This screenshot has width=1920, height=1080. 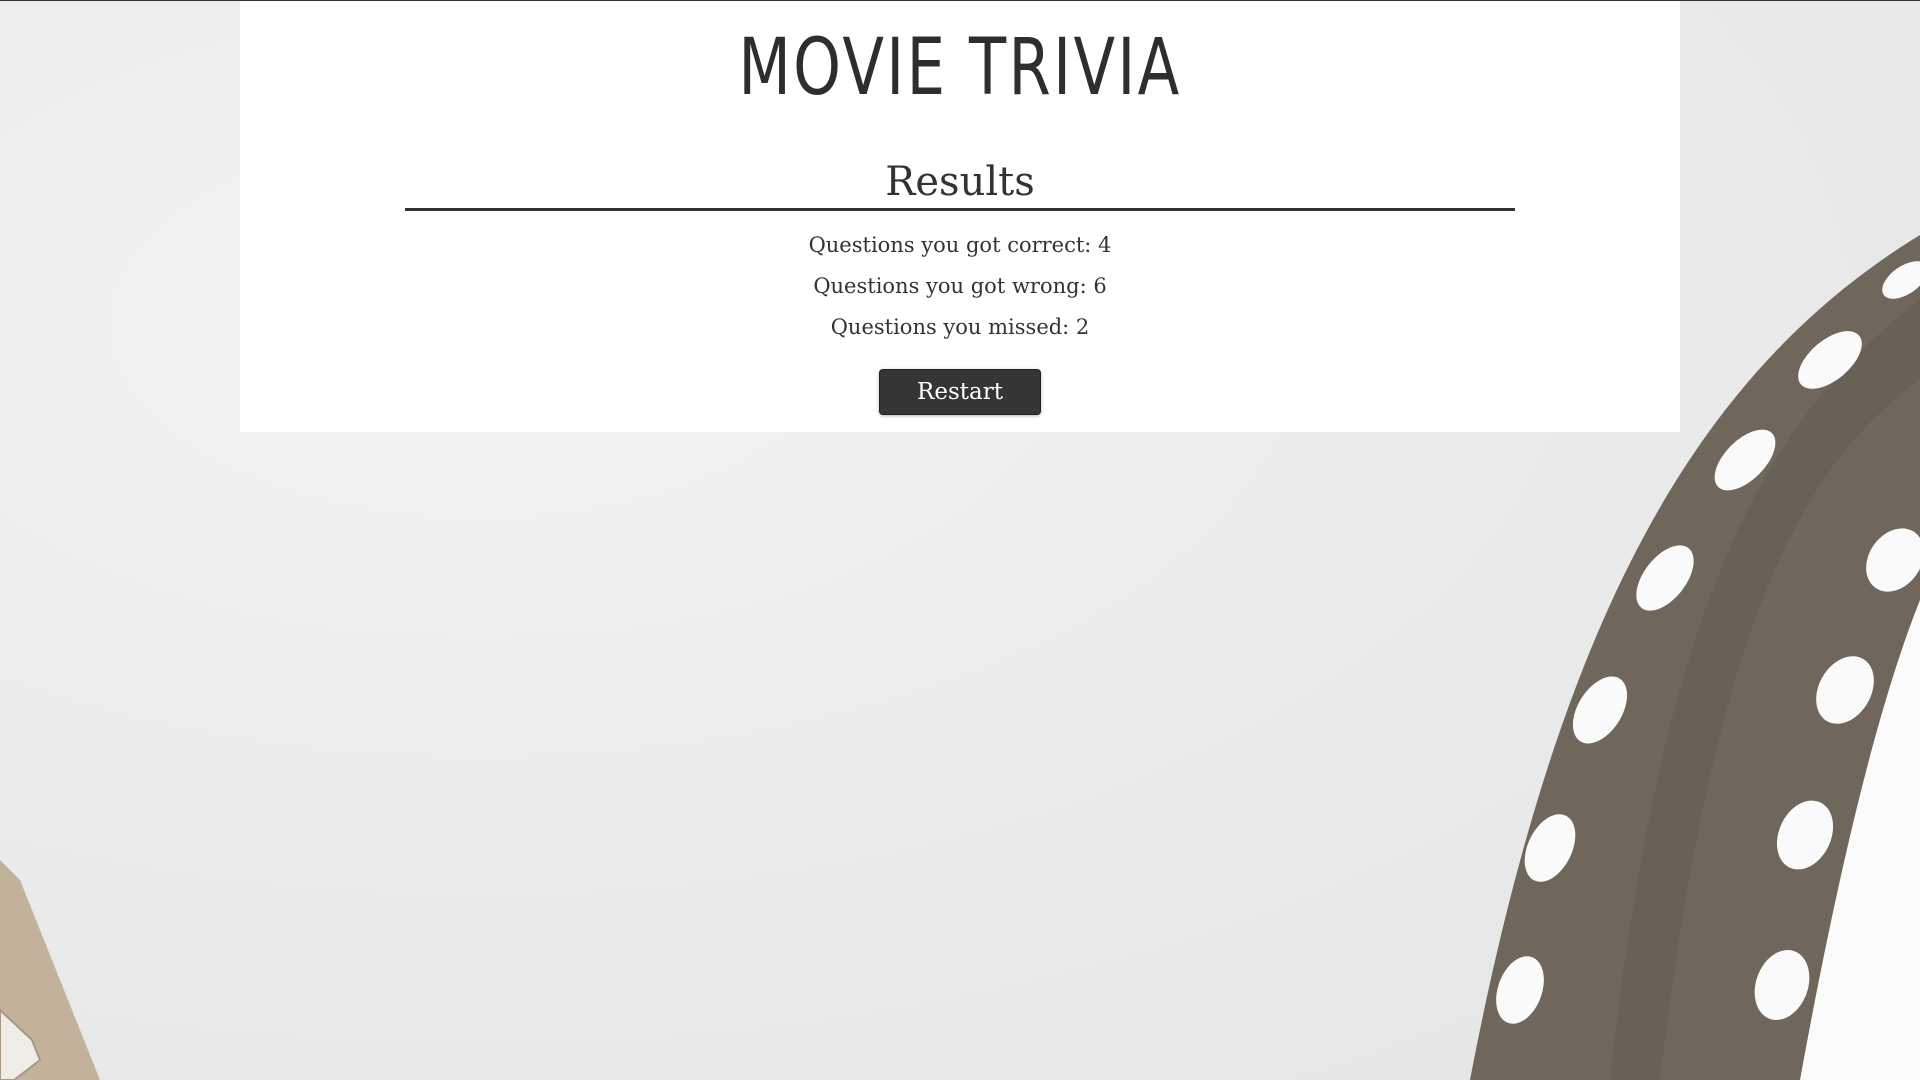 I want to click on correct-count-text: Questions you got correct: 4, so click(x=960, y=245).